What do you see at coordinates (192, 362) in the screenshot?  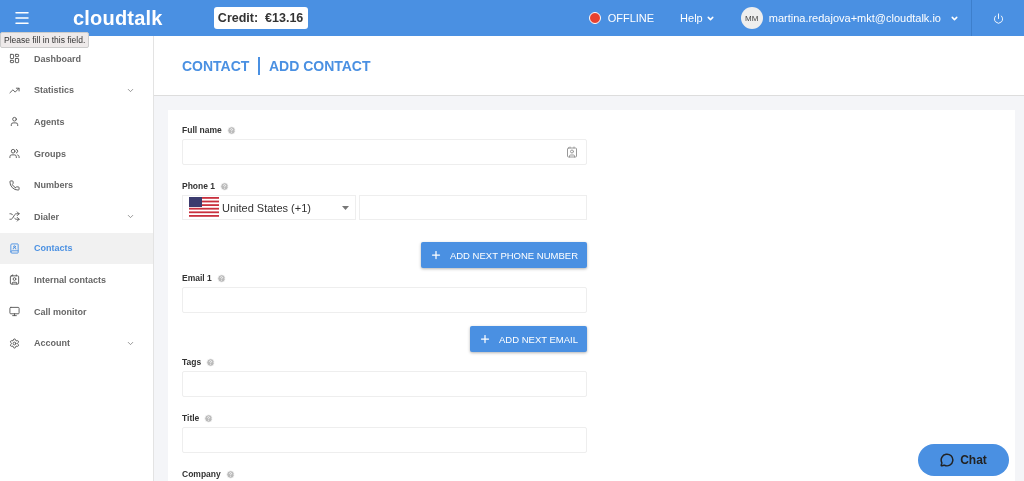 I see `field-label: Tags` at bounding box center [192, 362].